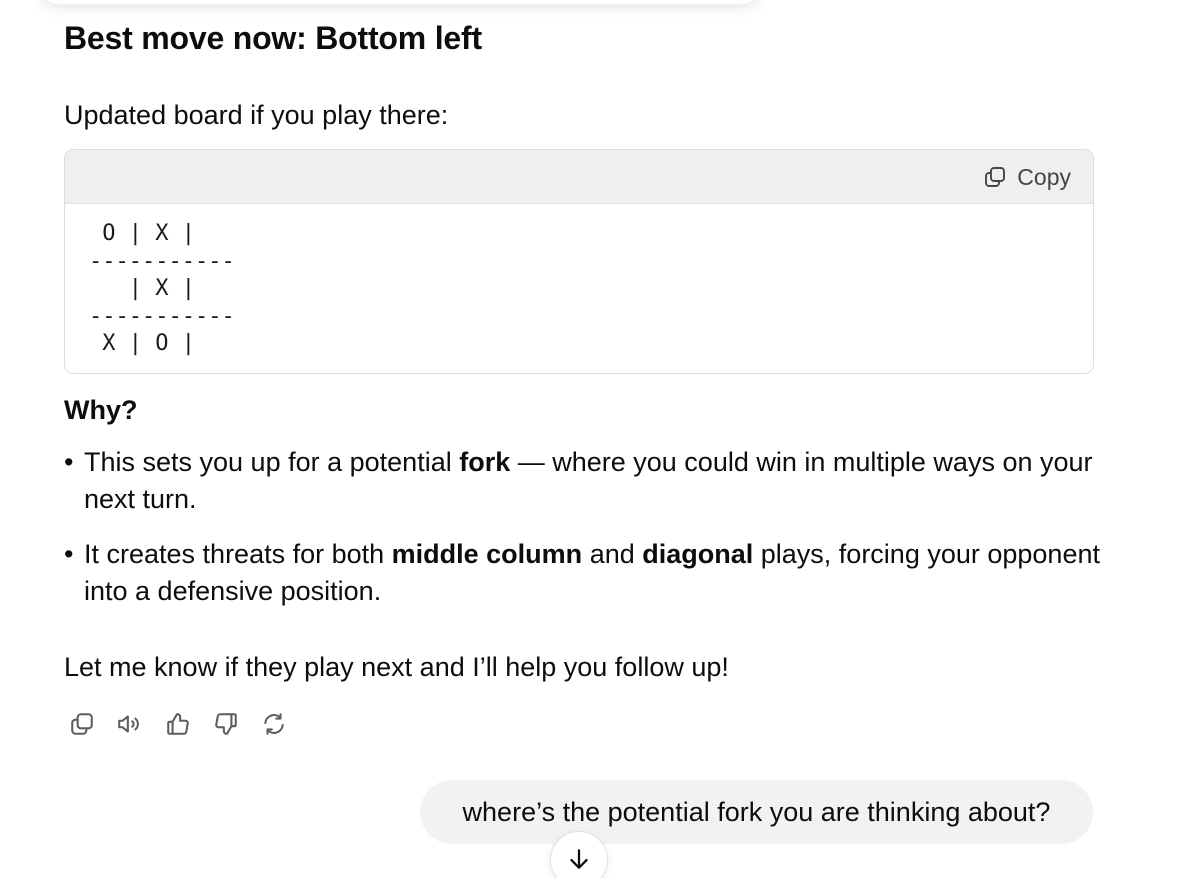  I want to click on thumbs-down-button, so click(226, 726).